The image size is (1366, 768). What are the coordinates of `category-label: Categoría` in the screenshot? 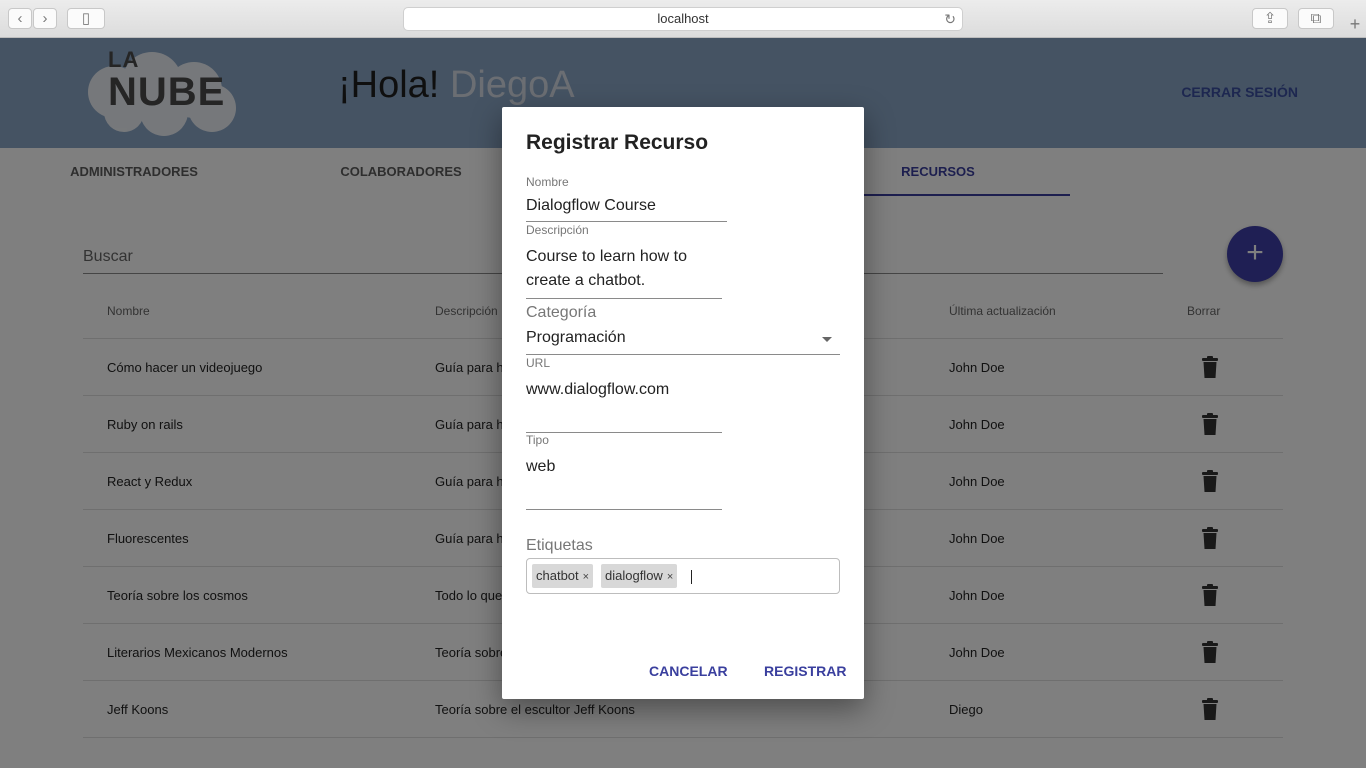 It's located at (561, 312).